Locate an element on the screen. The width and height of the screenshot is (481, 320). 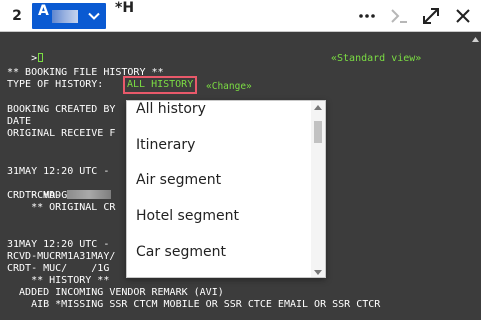
expand-button is located at coordinates (431, 16).